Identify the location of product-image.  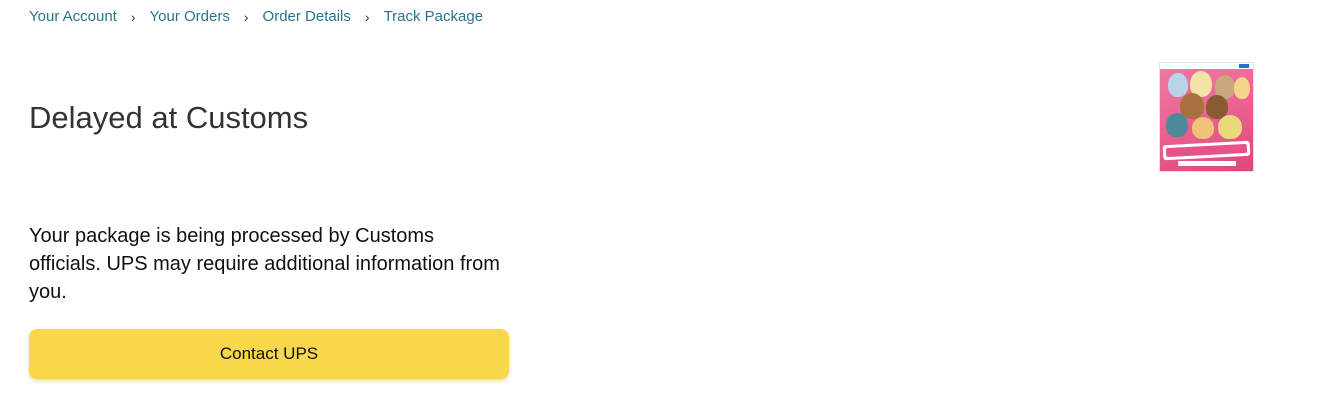
(1206, 117).